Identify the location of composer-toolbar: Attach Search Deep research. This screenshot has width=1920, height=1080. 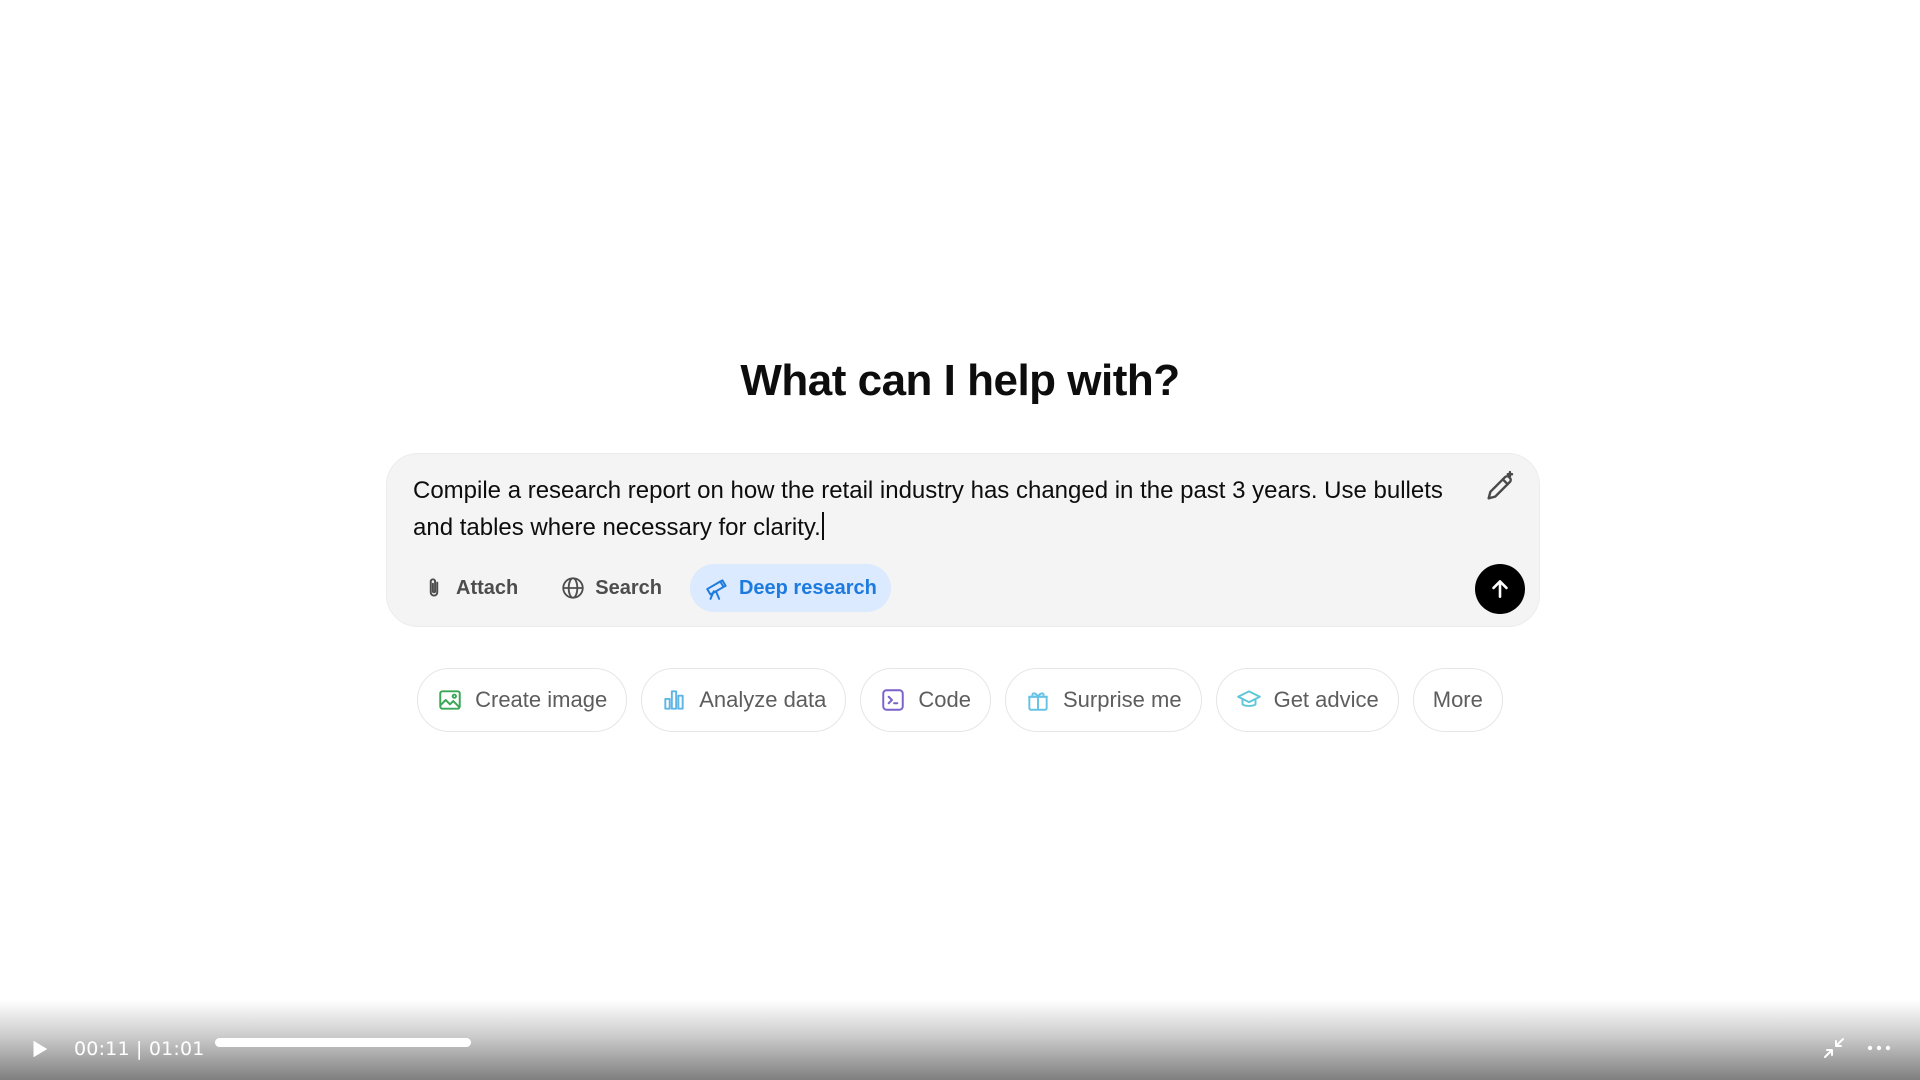
(649, 588).